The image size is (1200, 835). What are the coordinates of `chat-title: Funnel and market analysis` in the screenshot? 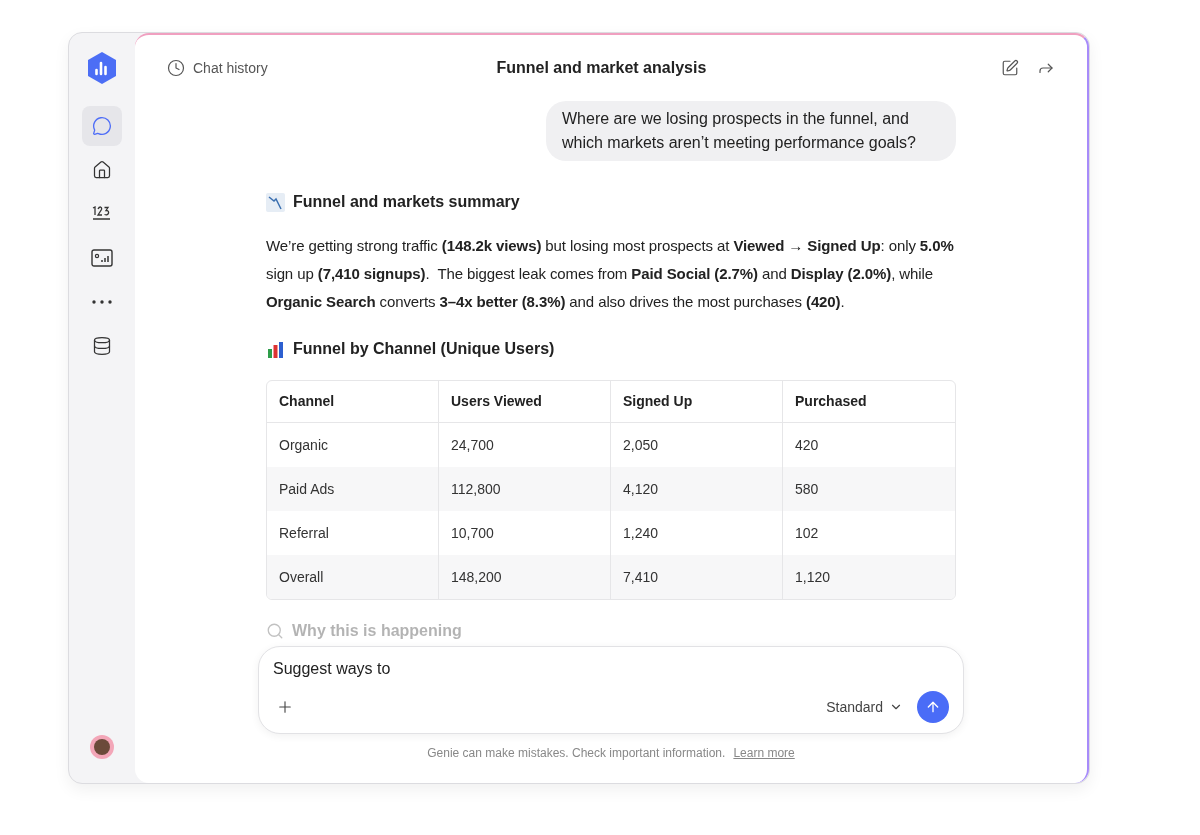 It's located at (601, 68).